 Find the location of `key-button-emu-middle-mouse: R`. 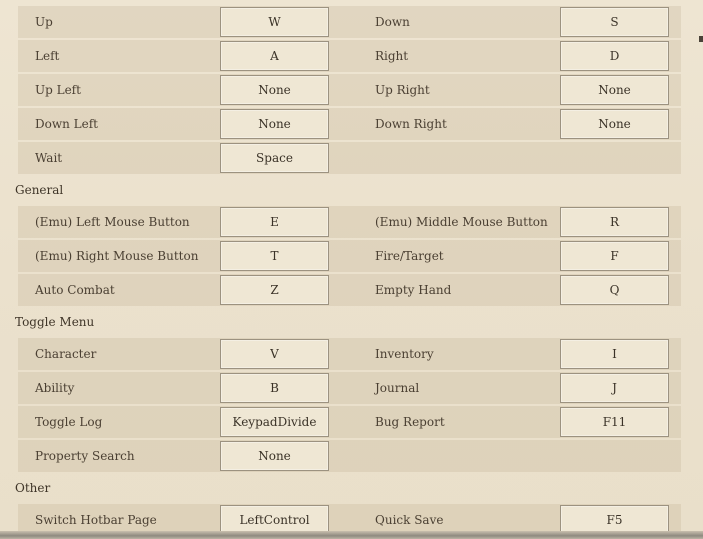

key-button-emu-middle-mouse: R is located at coordinates (614, 222).